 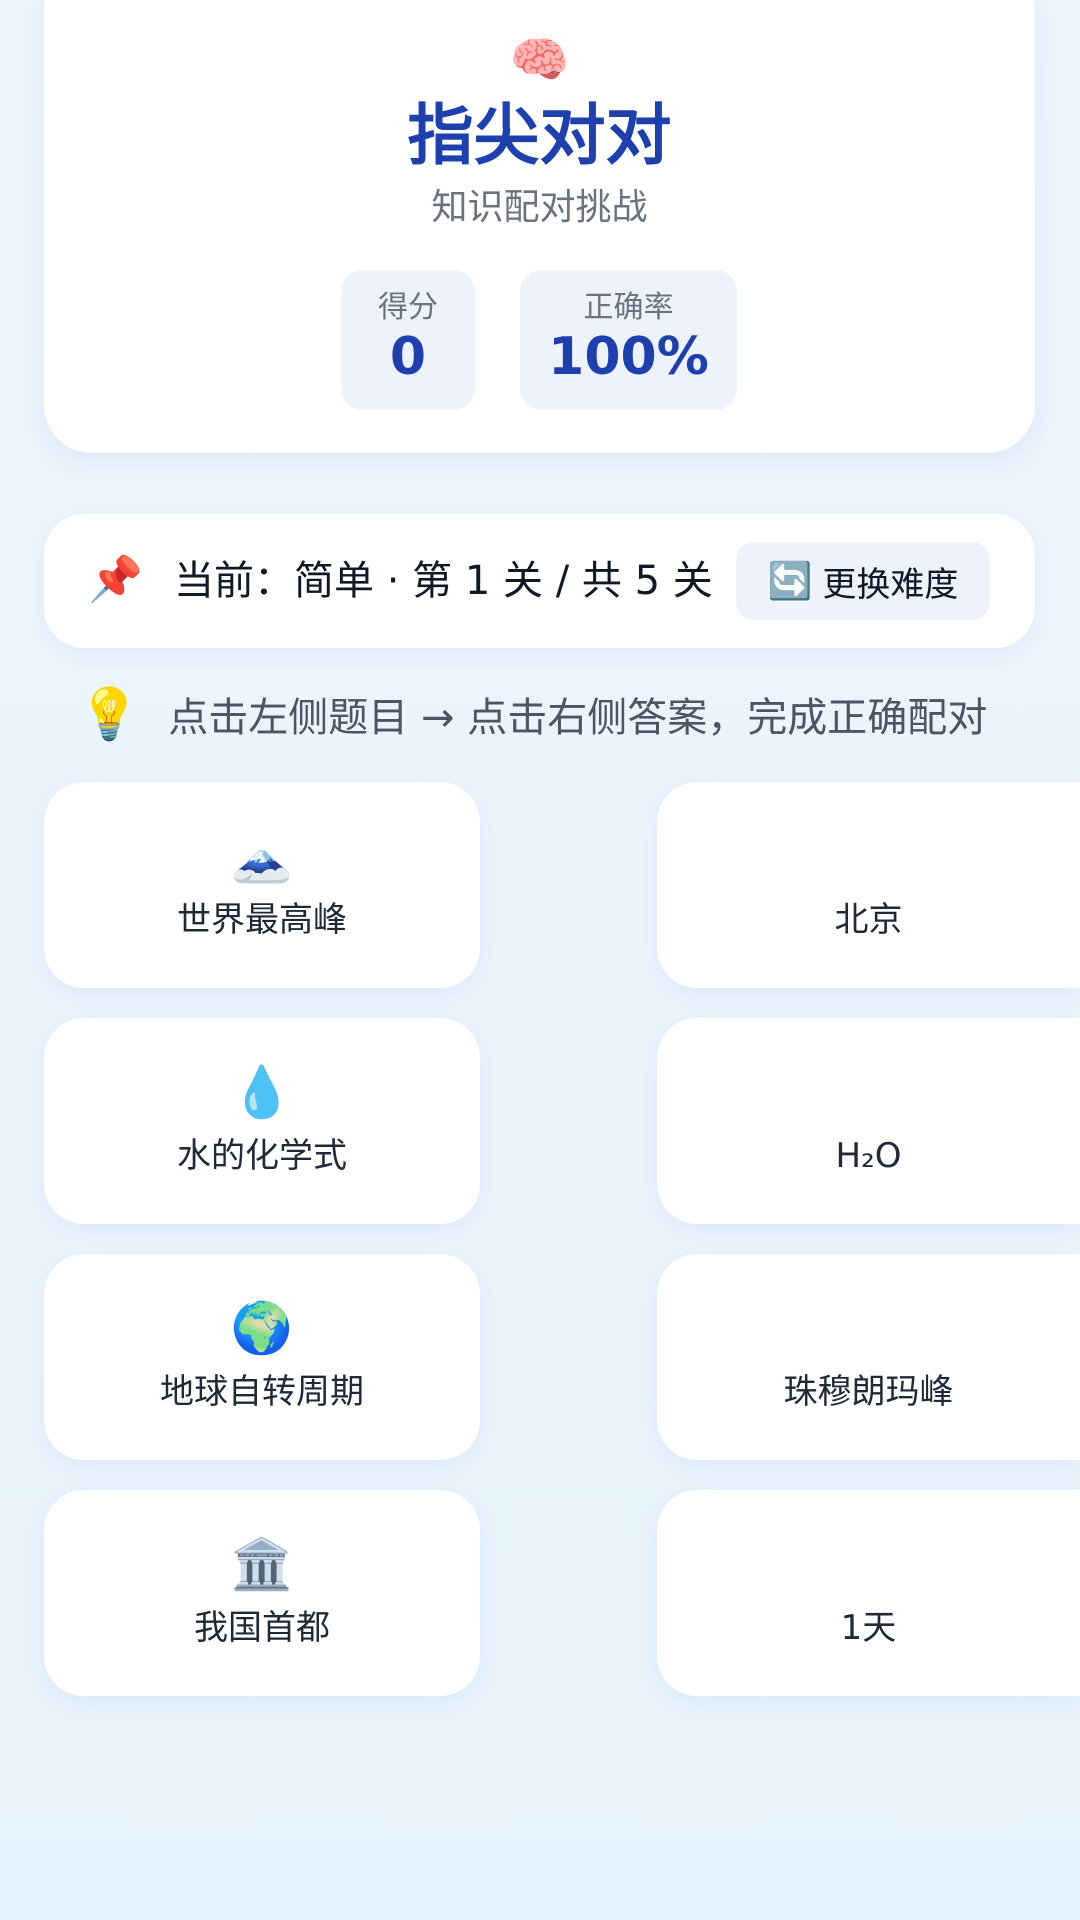 What do you see at coordinates (408, 307) in the screenshot?
I see `score-label: 得分` at bounding box center [408, 307].